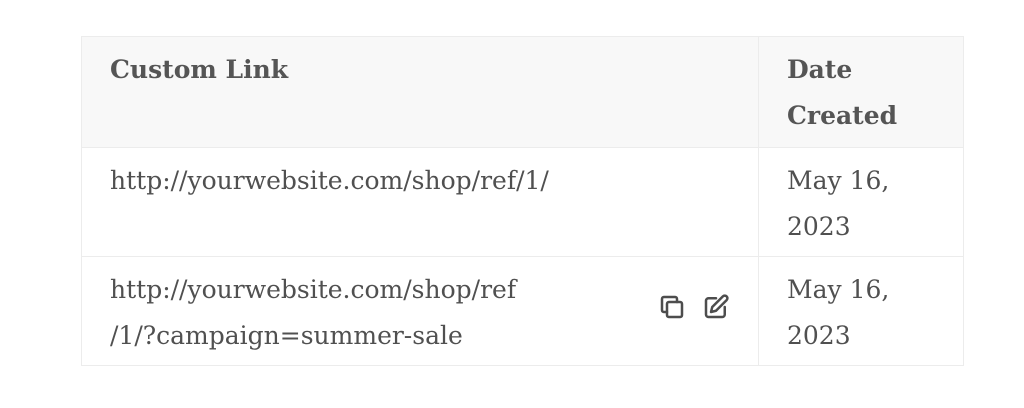 The width and height of the screenshot is (1024, 408). I want to click on header-date-label-line2: Created, so click(842, 115).